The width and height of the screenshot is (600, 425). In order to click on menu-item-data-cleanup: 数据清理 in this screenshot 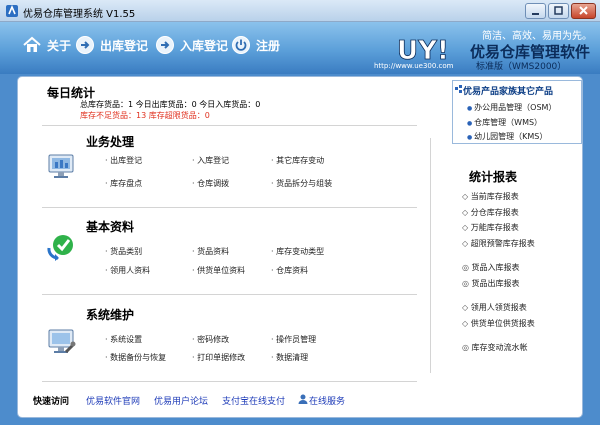, I will do `click(289, 357)`.